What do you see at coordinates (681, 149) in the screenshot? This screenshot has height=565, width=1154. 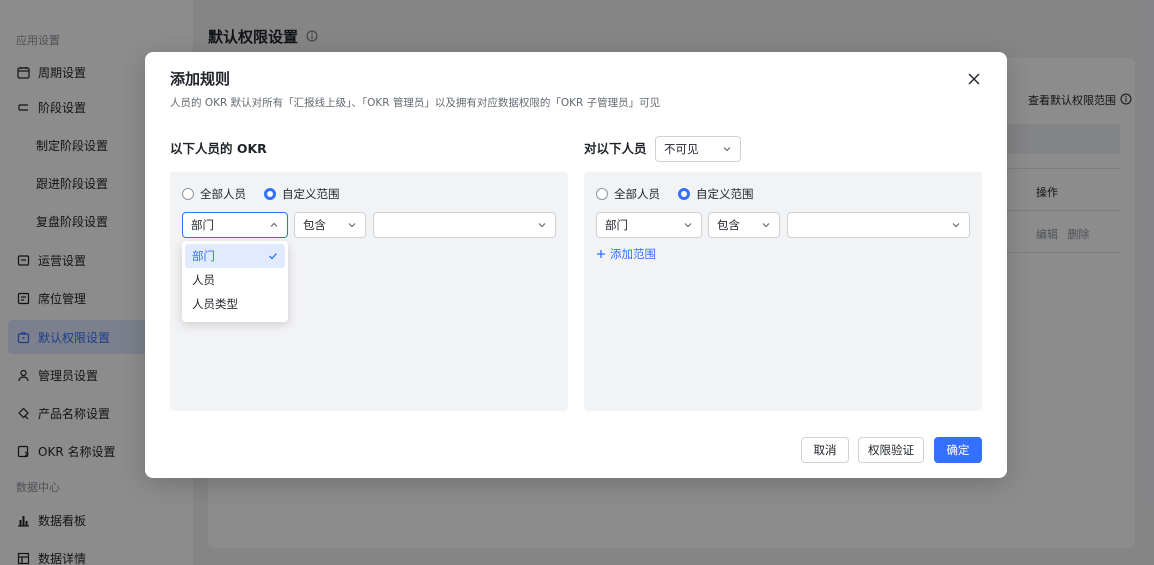 I see `visibility-value: 不可见` at bounding box center [681, 149].